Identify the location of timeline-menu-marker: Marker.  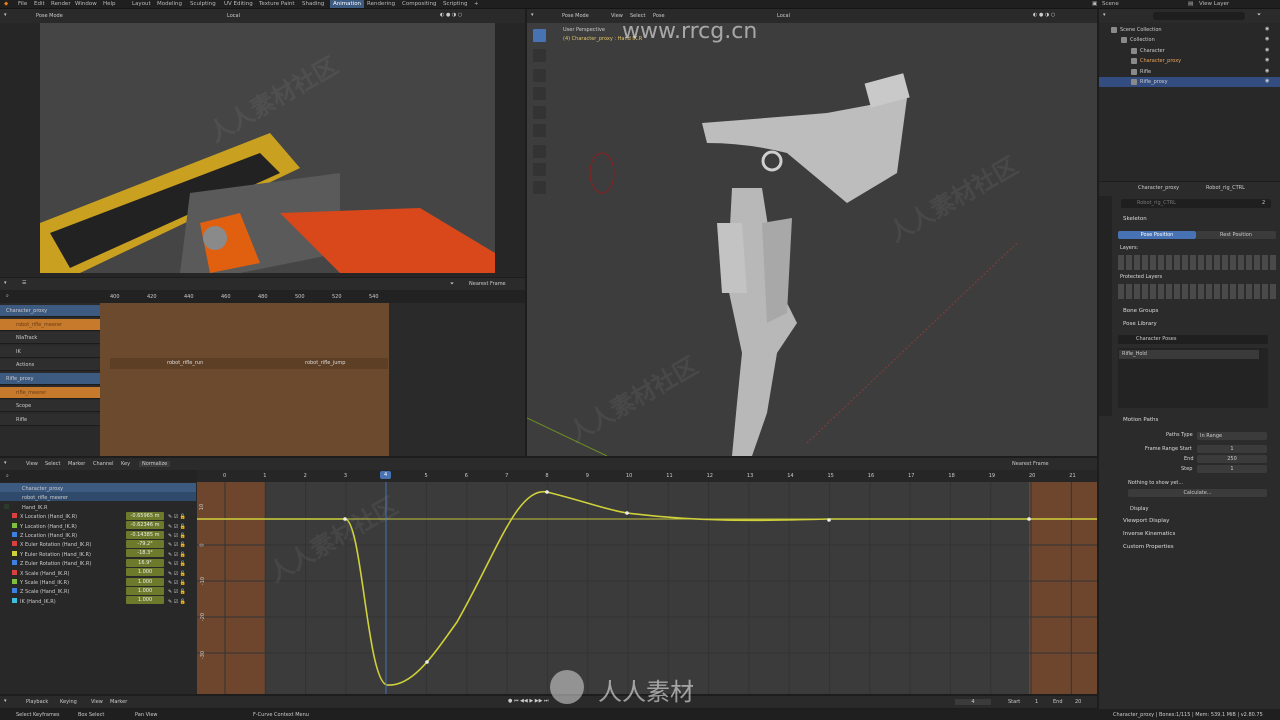
(118, 702).